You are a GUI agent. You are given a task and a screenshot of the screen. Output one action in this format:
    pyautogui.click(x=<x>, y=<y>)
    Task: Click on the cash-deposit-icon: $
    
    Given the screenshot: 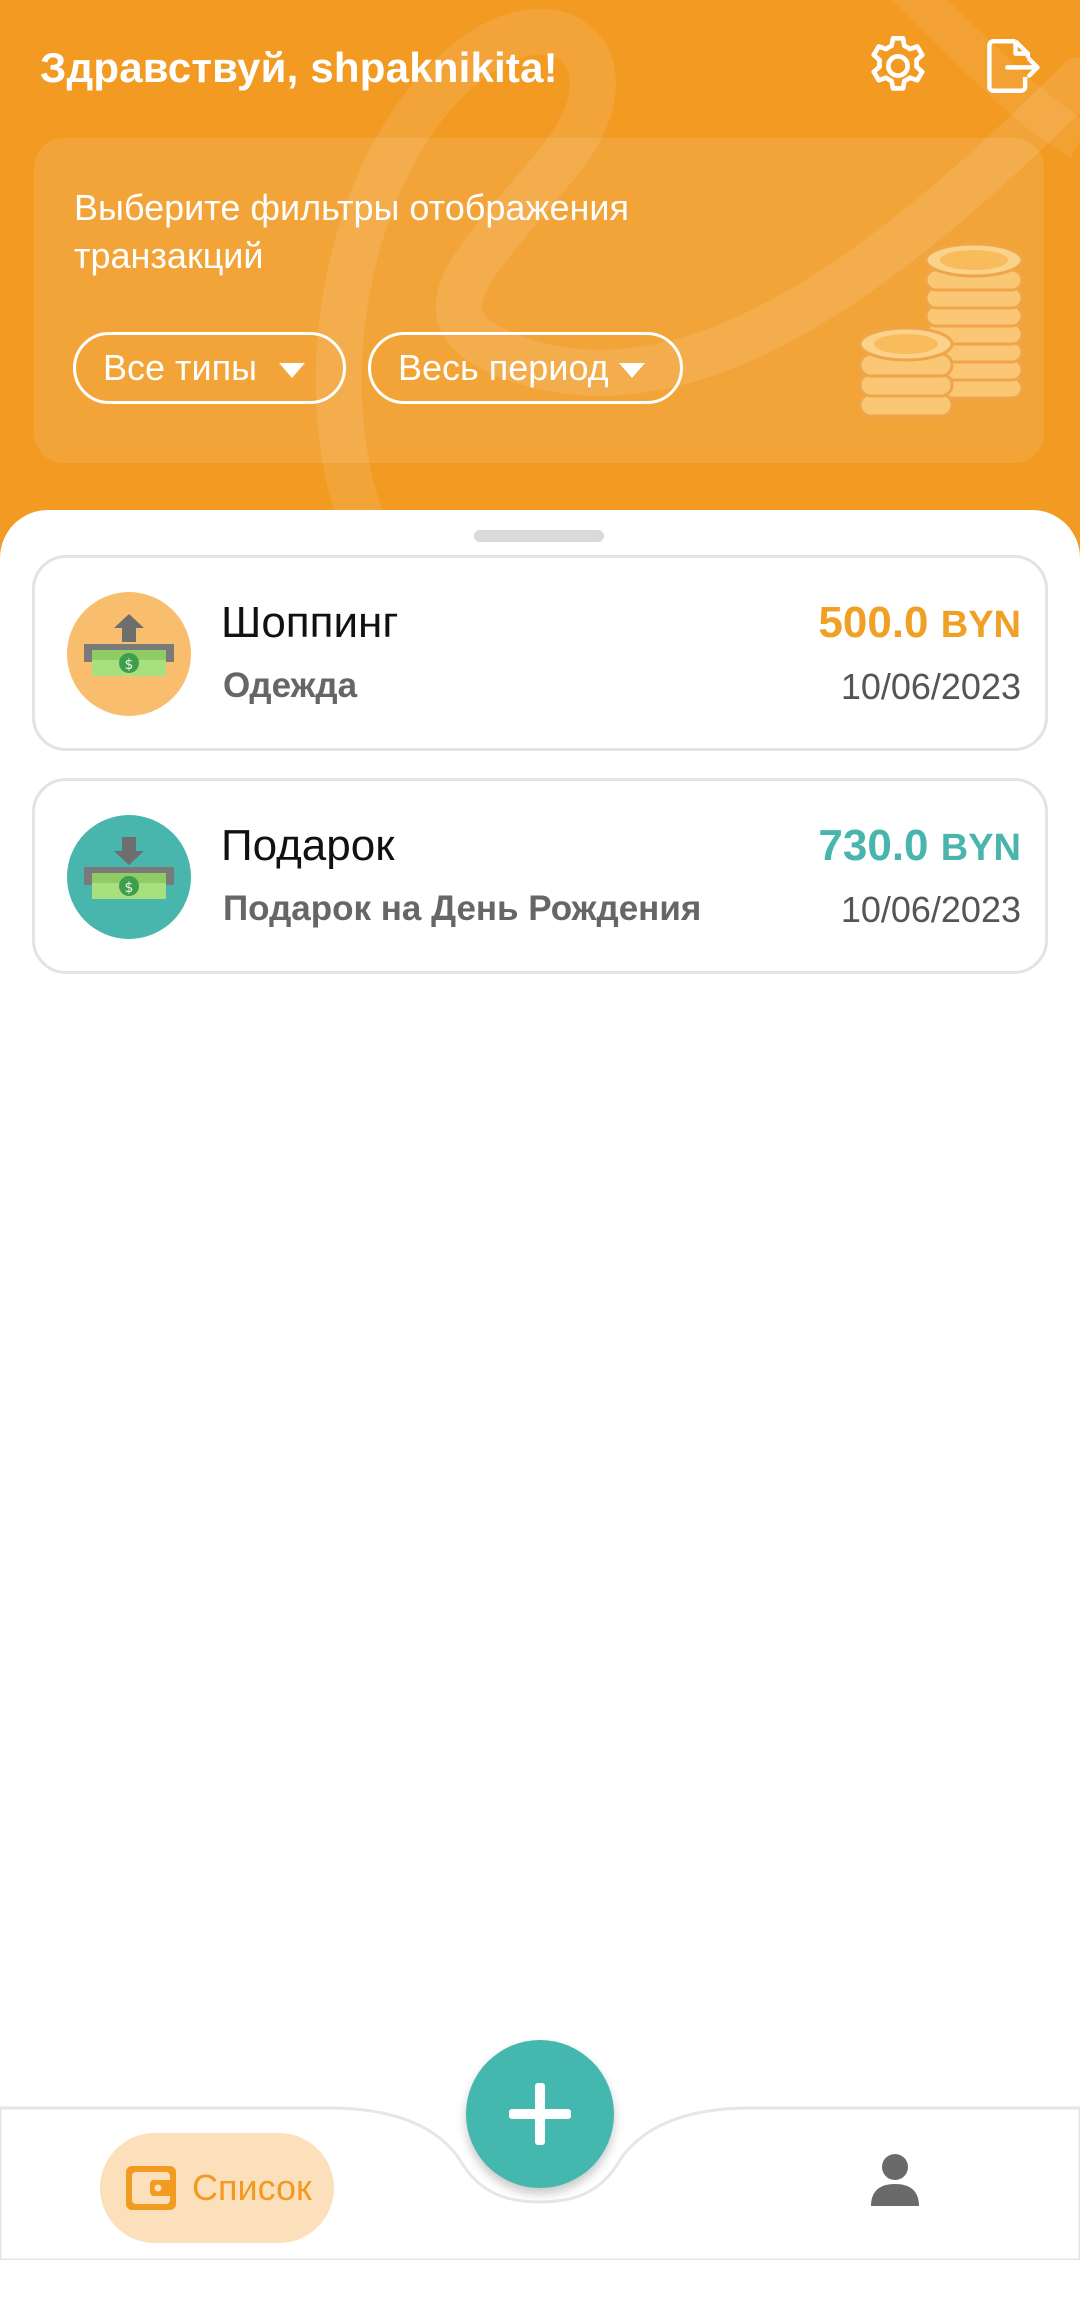 What is the action you would take?
    pyautogui.click(x=129, y=868)
    